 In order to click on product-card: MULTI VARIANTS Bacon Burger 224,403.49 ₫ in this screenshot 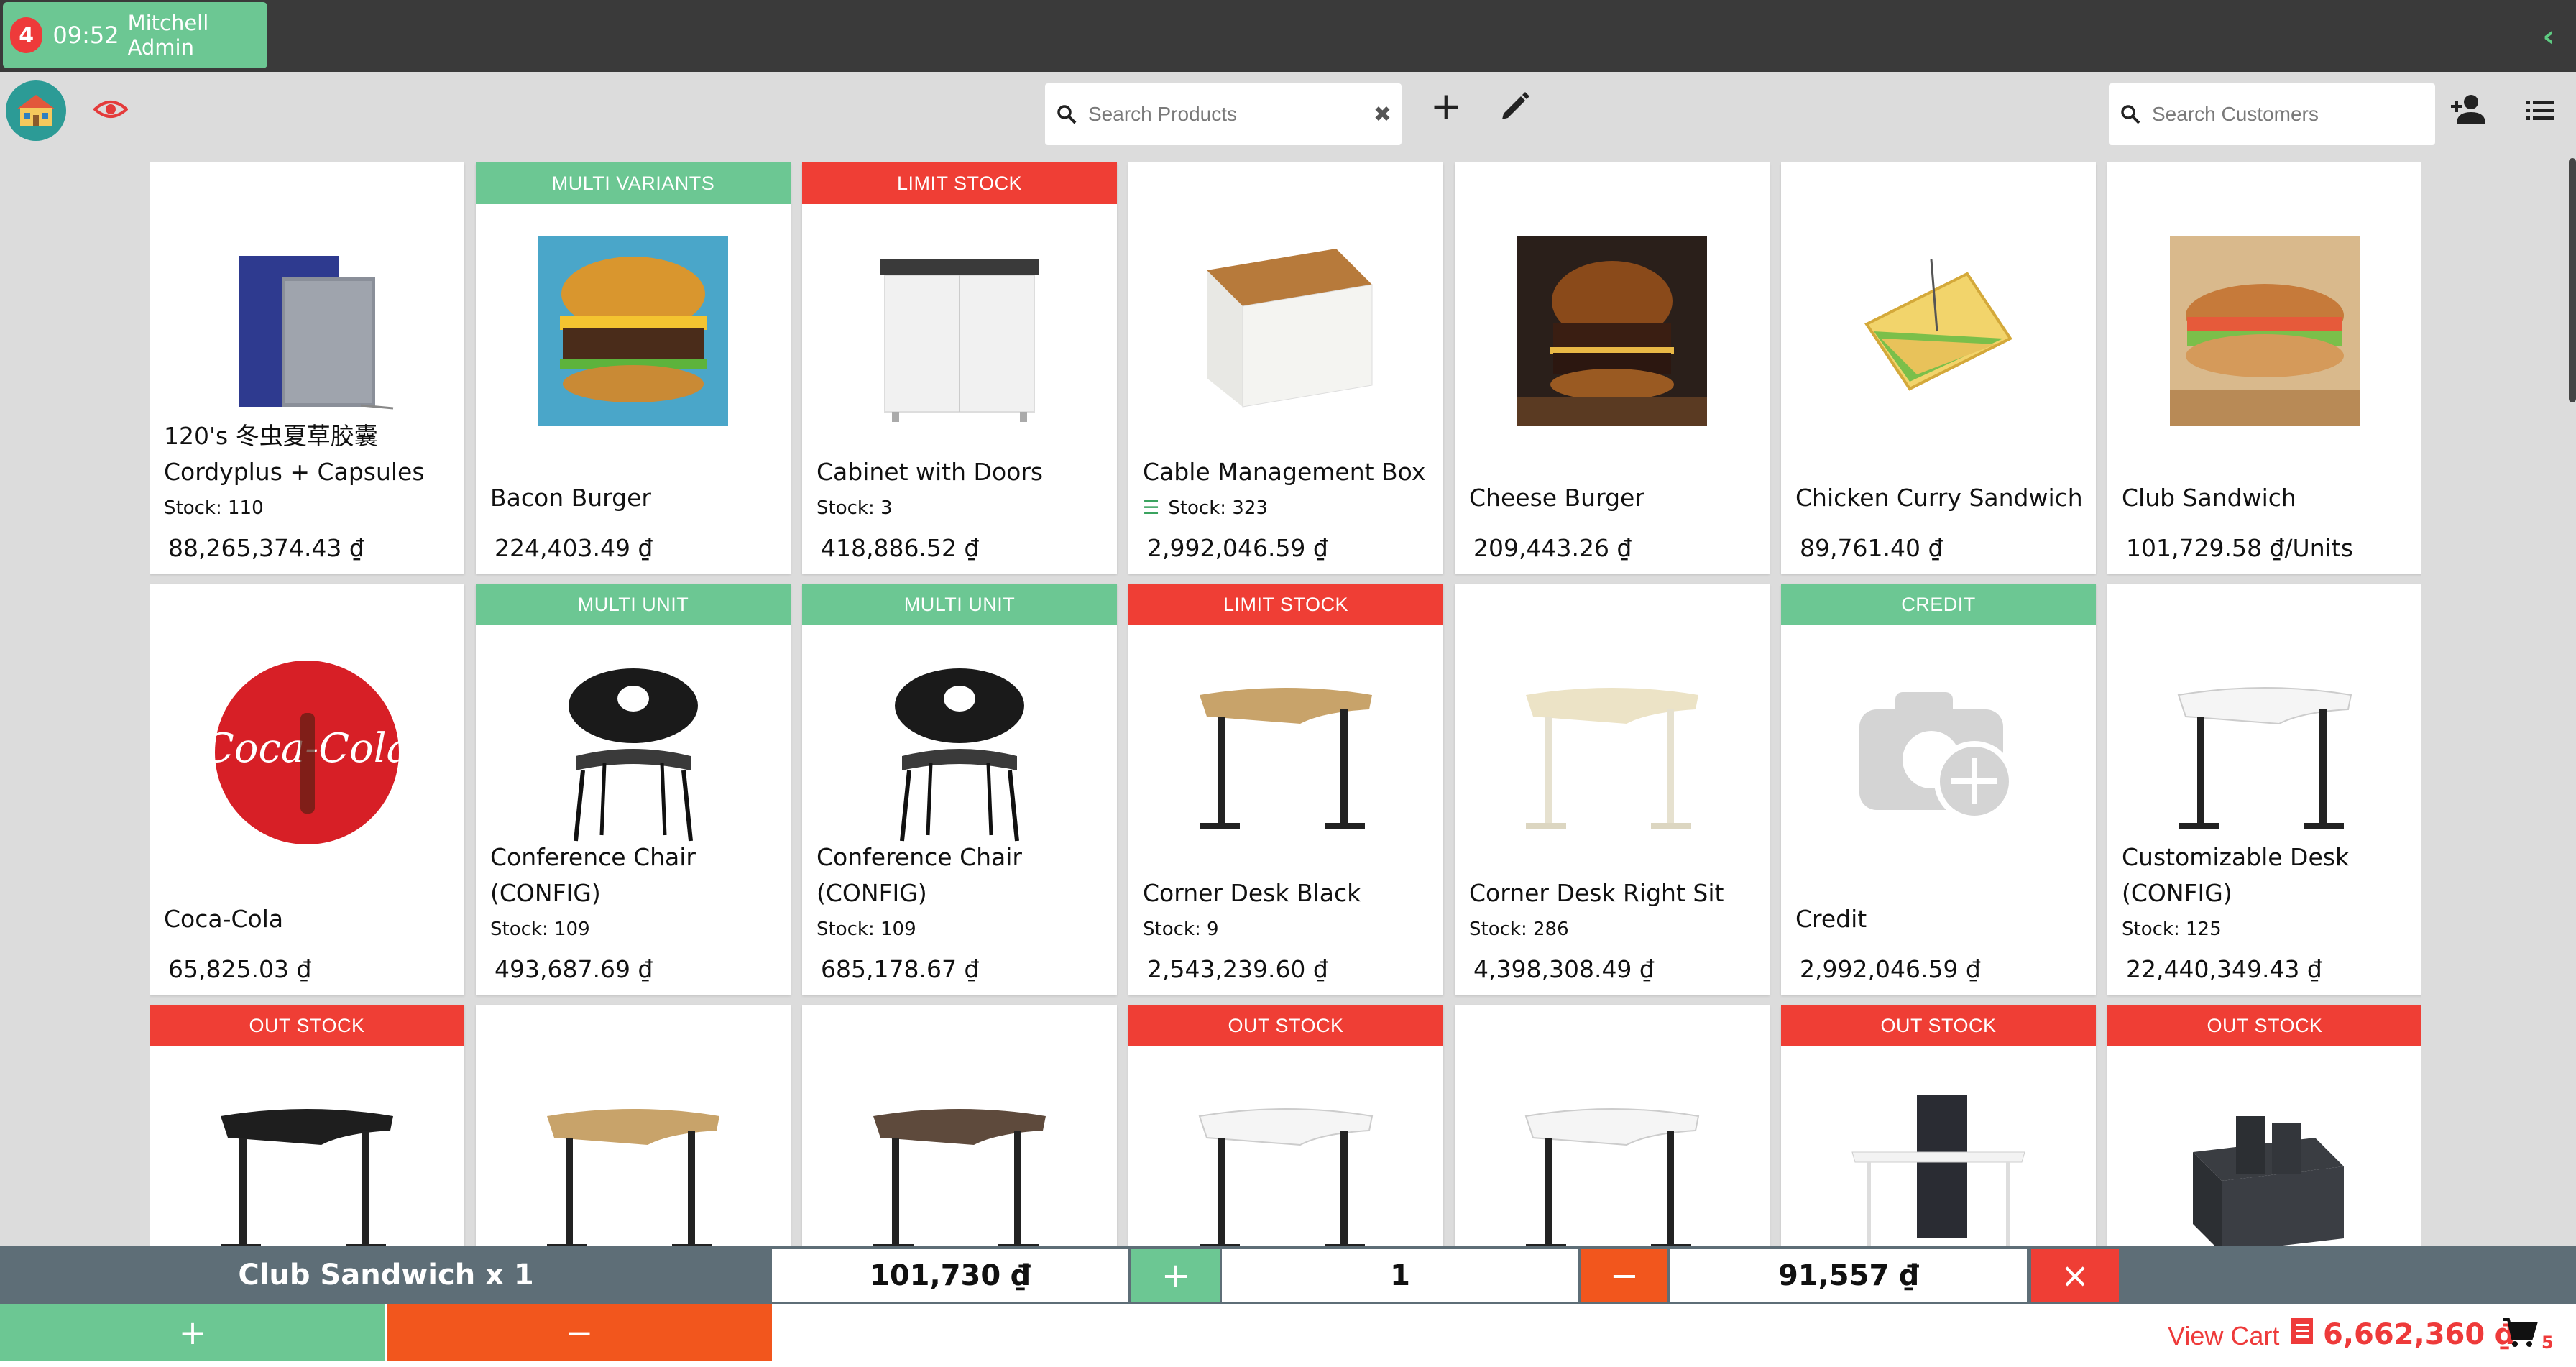, I will do `click(633, 368)`.